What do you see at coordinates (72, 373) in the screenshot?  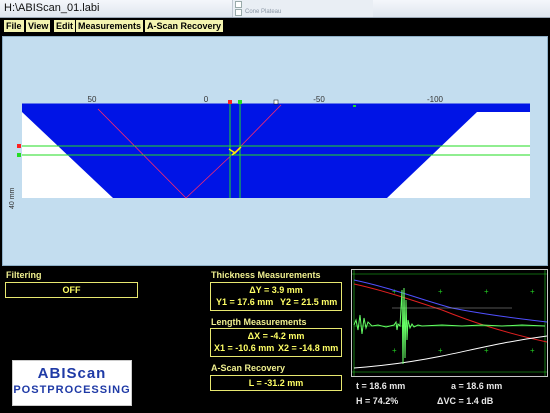 I see `logo-title: ABIScan` at bounding box center [72, 373].